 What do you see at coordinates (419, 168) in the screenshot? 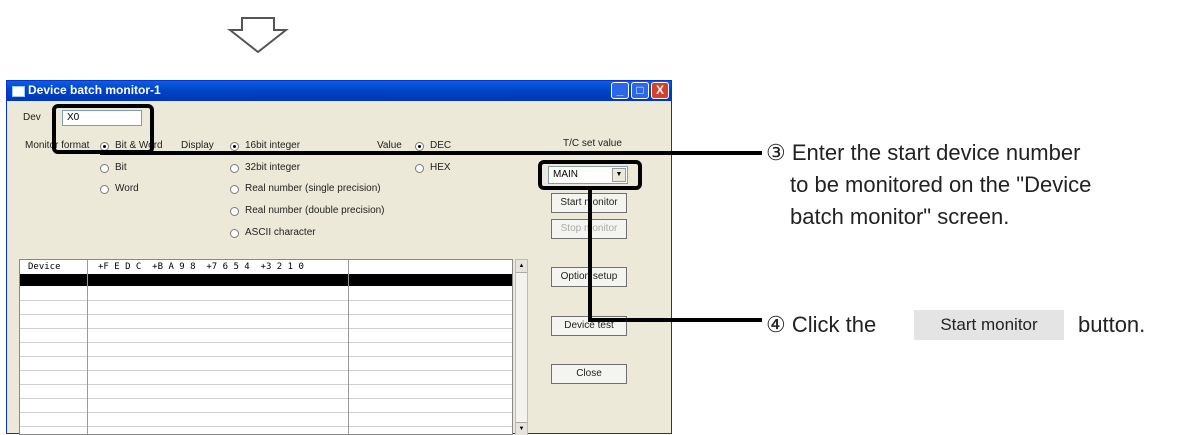
I see `radio-hex` at bounding box center [419, 168].